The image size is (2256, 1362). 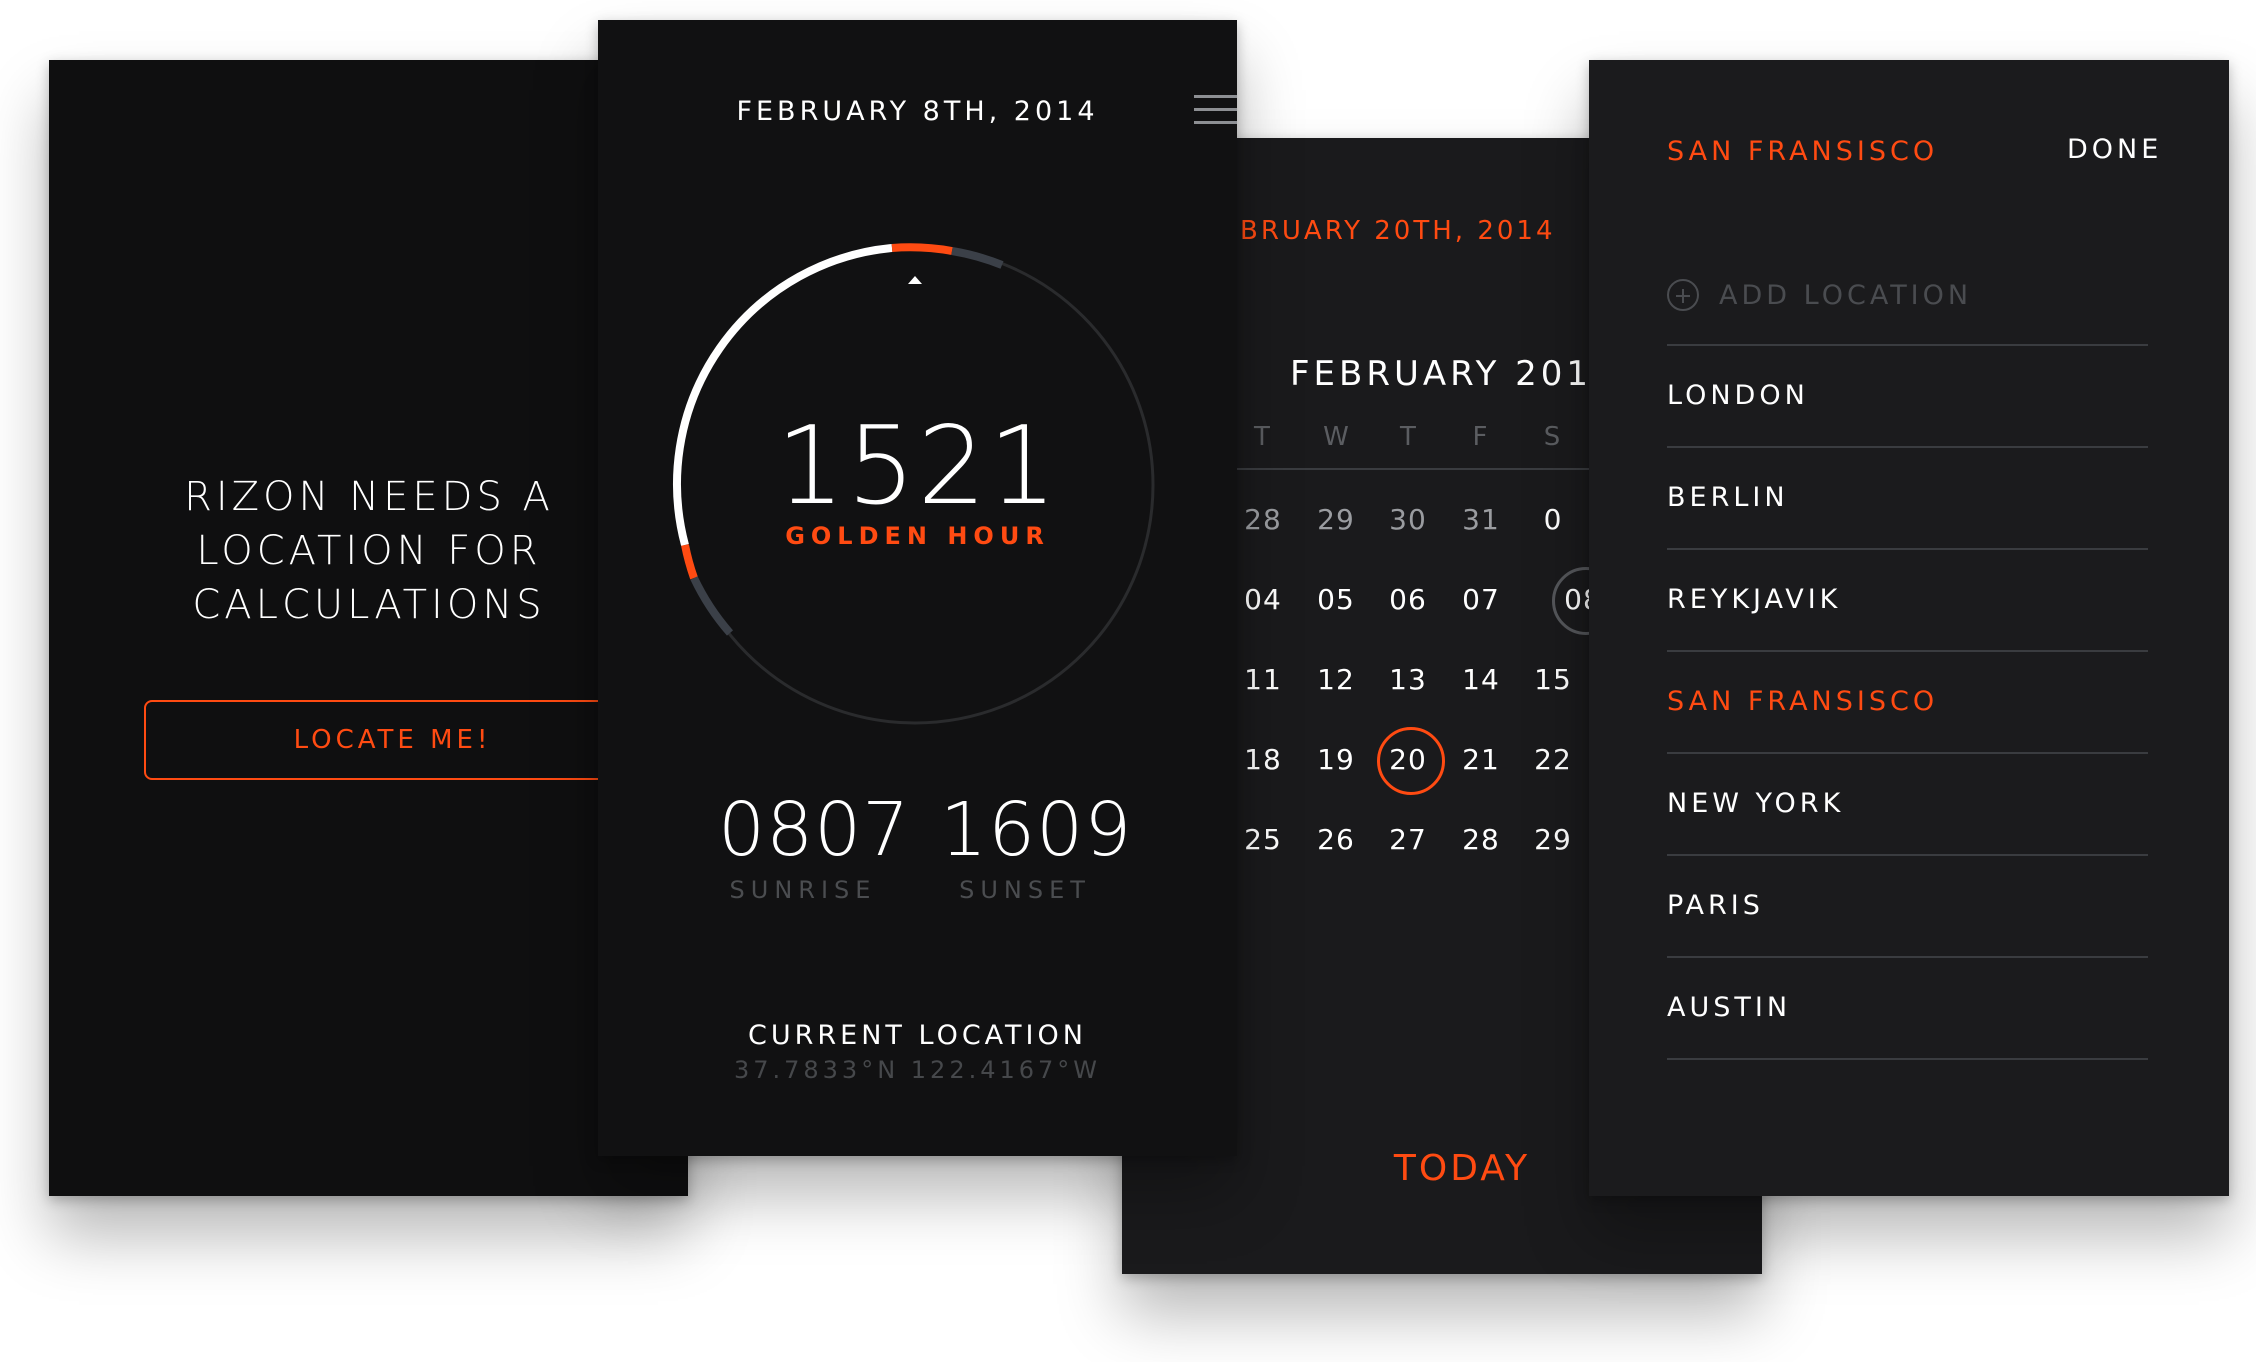 I want to click on sunrise-label: SUNRISE, so click(x=803, y=890).